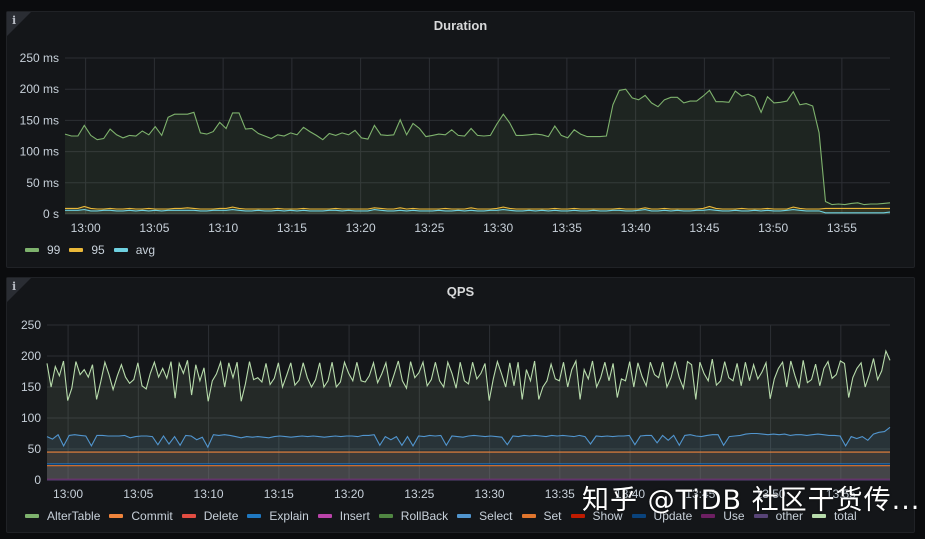 This screenshot has height=539, width=925. I want to click on legend-item-altertable: AlterTable, so click(62, 516).